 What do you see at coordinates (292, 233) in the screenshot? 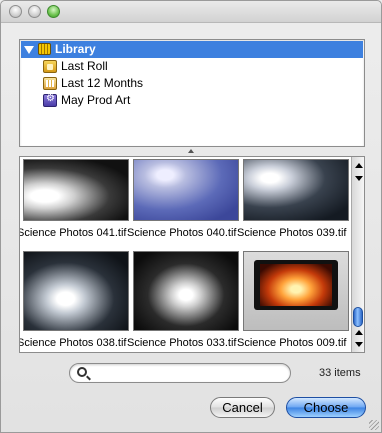
I see `photo-caption: Science Photos 039.tif` at bounding box center [292, 233].